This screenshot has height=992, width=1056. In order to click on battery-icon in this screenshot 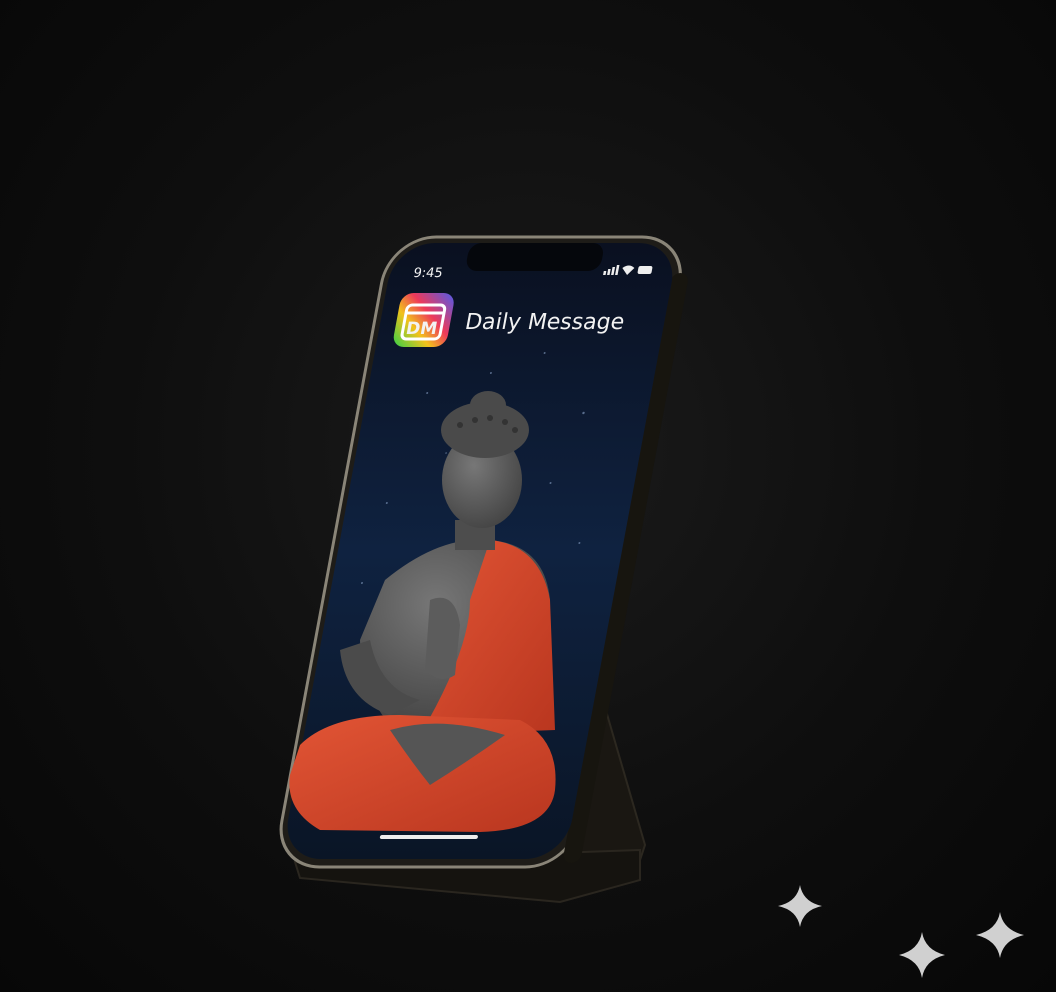, I will do `click(645, 270)`.